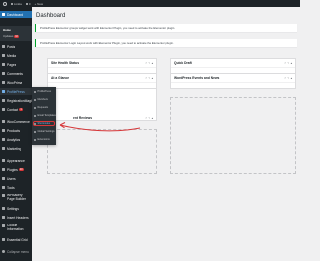 This screenshot has height=261, width=320. I want to click on admin-bar-site-name: Linkia, so click(16, 4).